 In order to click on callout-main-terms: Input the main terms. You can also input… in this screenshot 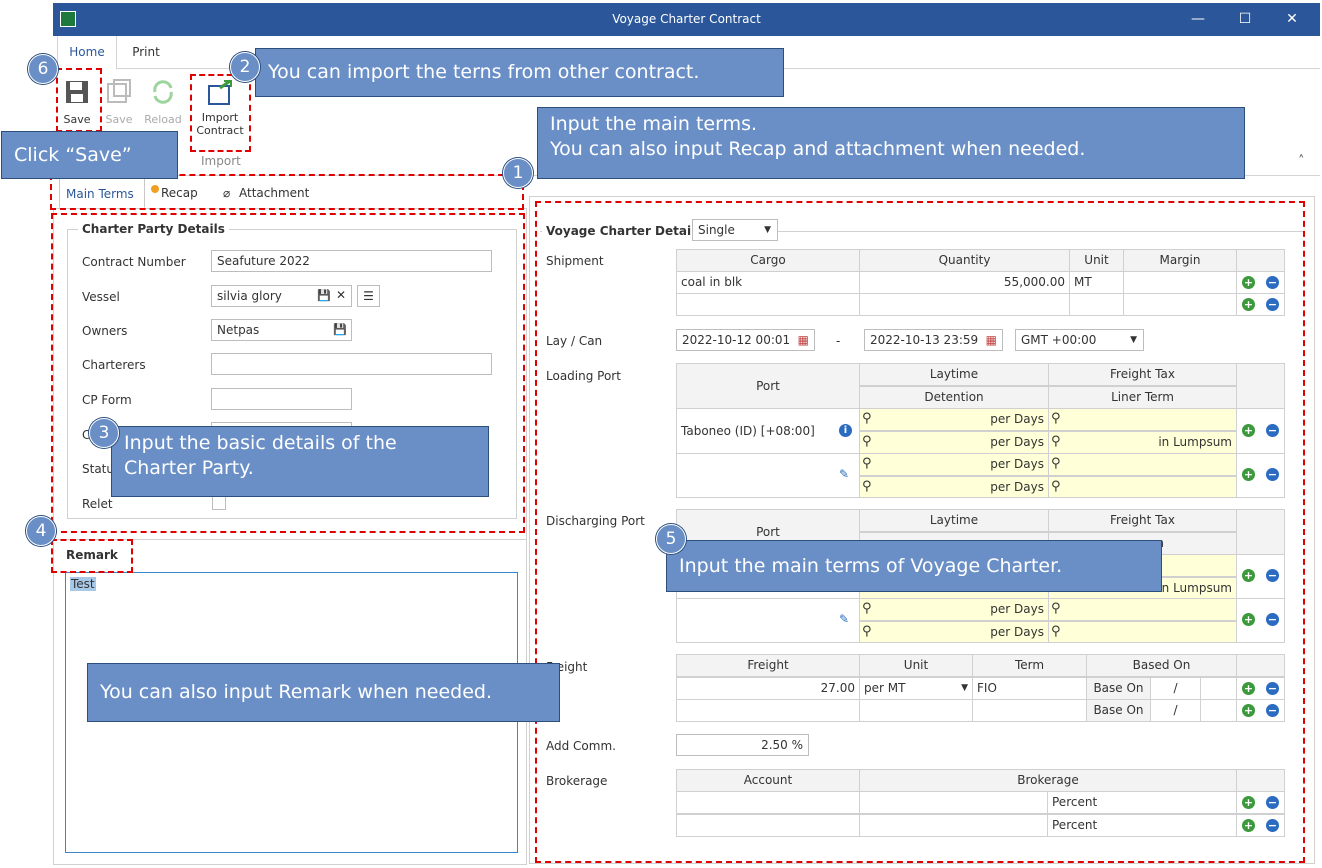, I will do `click(891, 143)`.